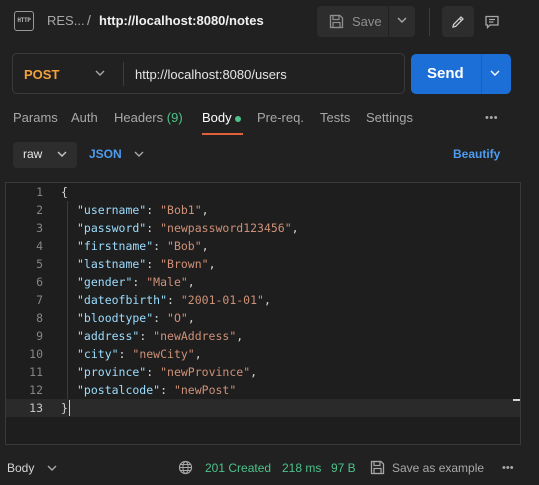  What do you see at coordinates (265, 74) in the screenshot?
I see `url-input` at bounding box center [265, 74].